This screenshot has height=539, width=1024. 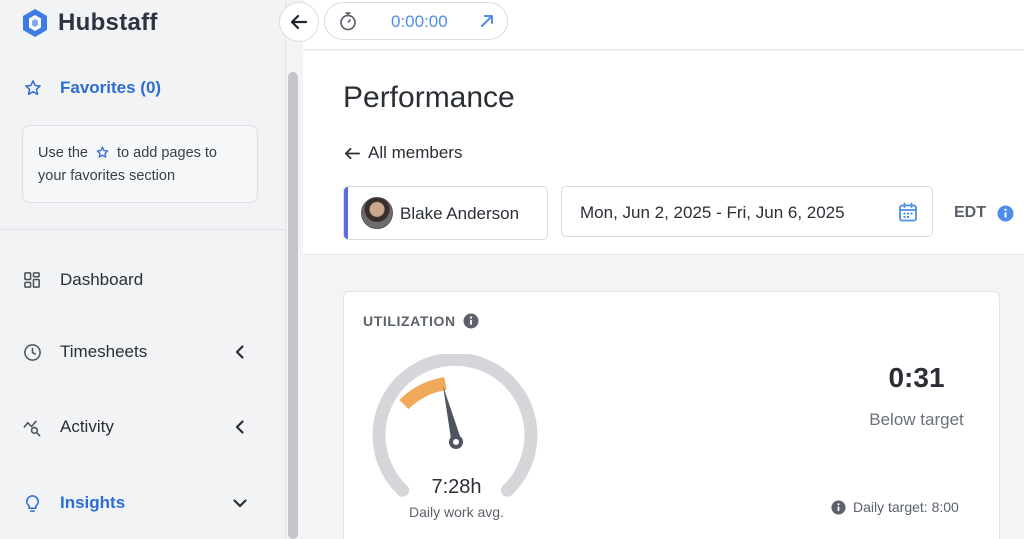 I want to click on page-title: Performance, so click(x=429, y=97).